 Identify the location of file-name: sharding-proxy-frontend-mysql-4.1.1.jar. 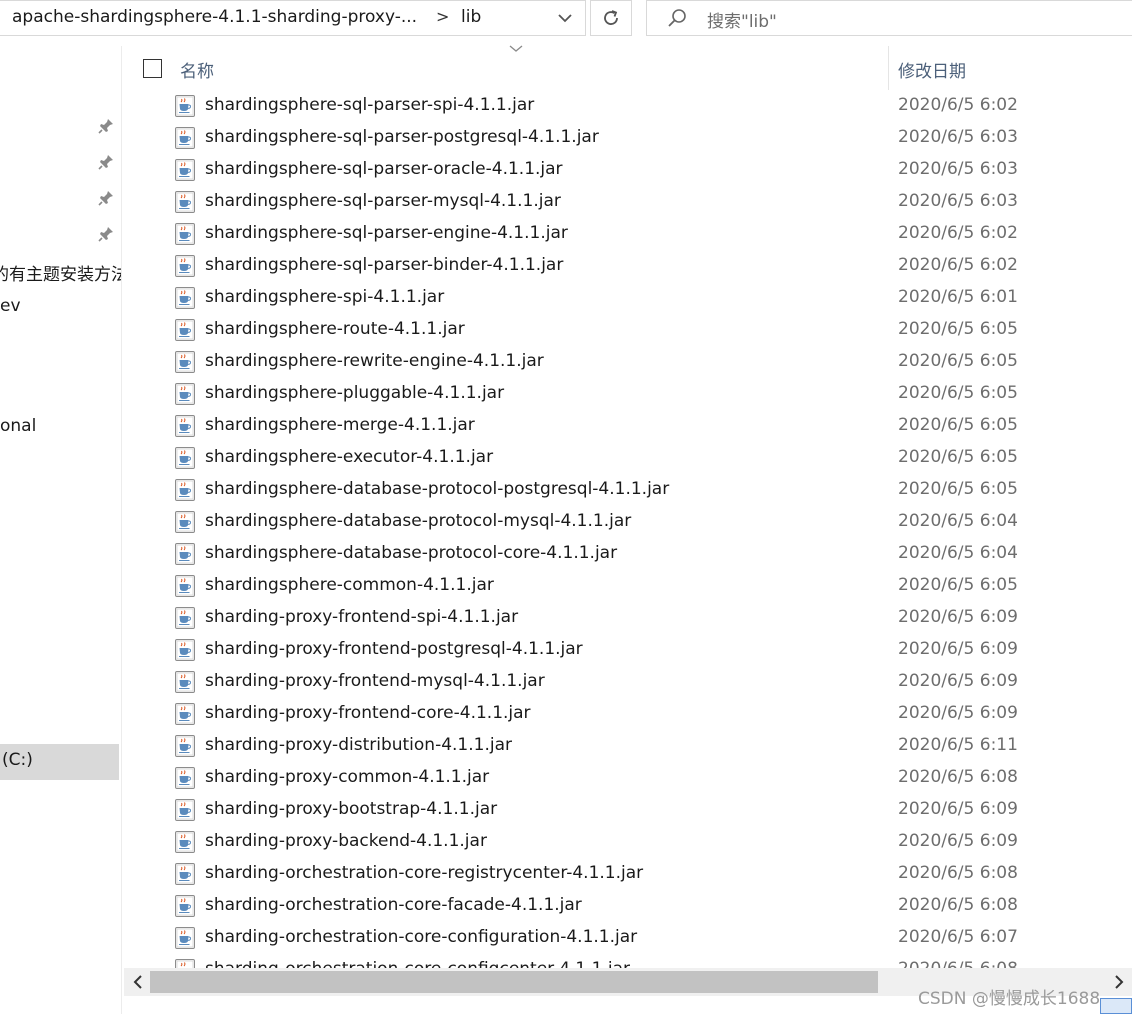
(375, 681).